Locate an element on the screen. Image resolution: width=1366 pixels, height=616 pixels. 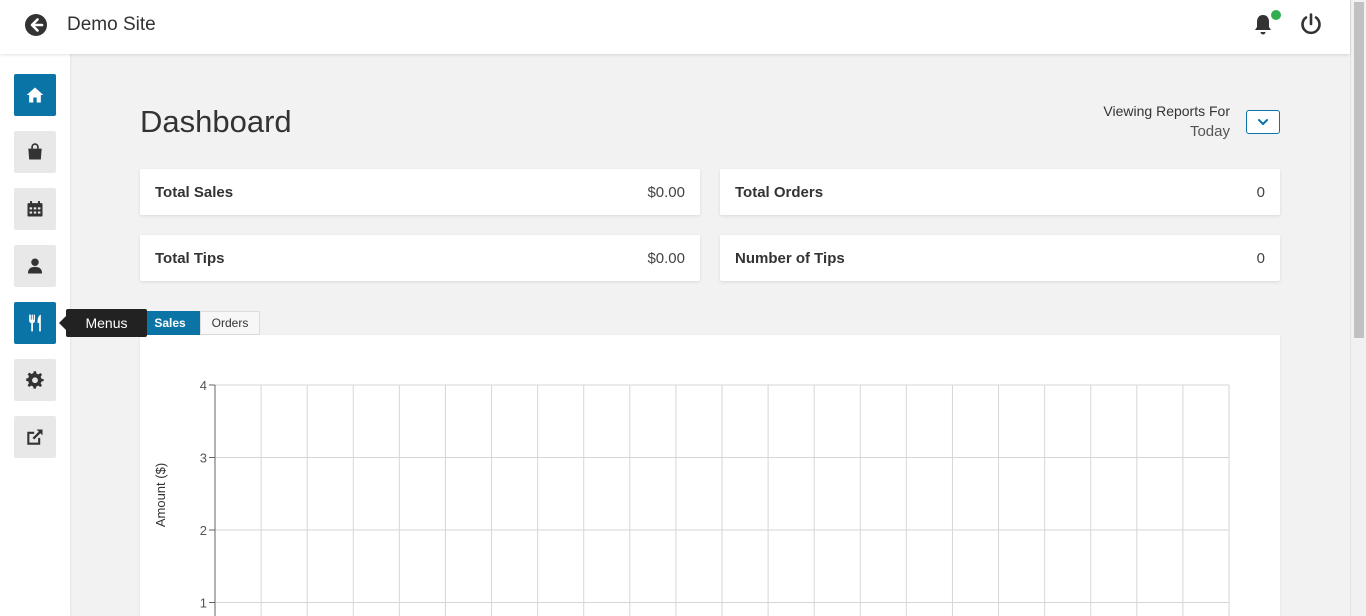
arrow-left-circle-icon is located at coordinates (36, 25).